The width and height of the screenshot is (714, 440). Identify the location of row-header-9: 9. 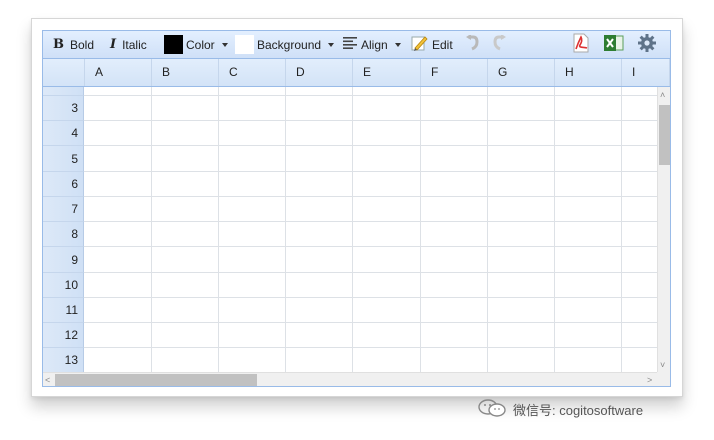
(63, 260).